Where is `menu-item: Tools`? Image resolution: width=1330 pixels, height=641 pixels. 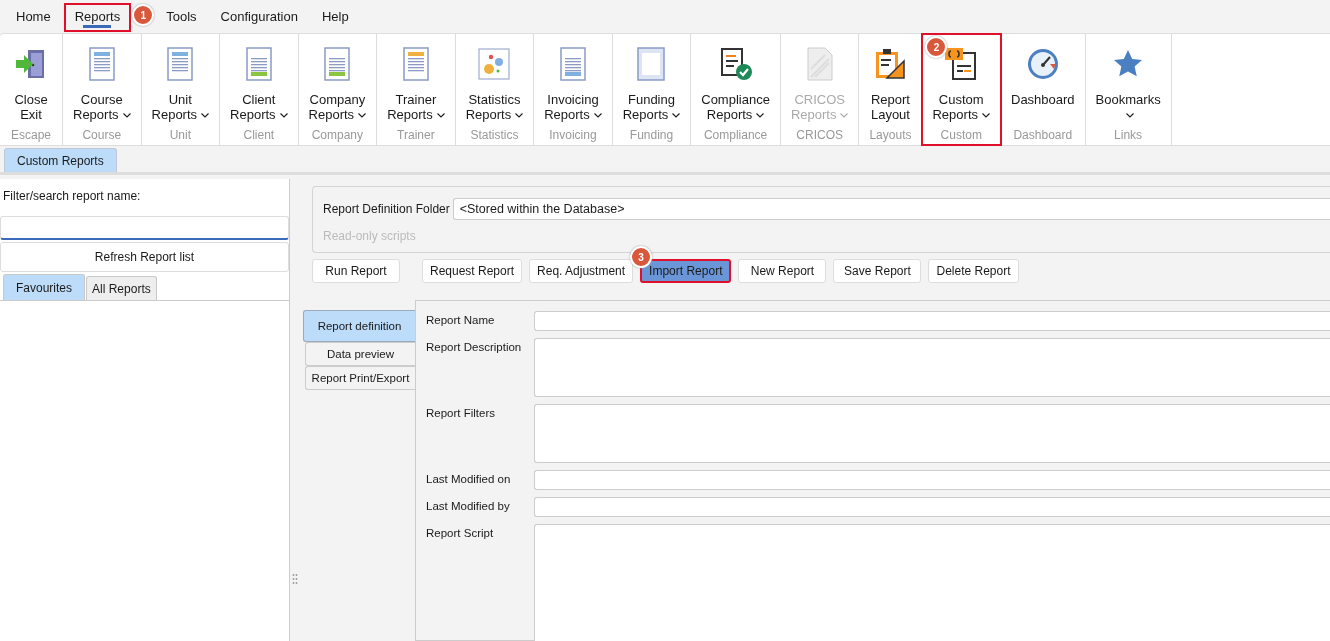
menu-item: Tools is located at coordinates (181, 17).